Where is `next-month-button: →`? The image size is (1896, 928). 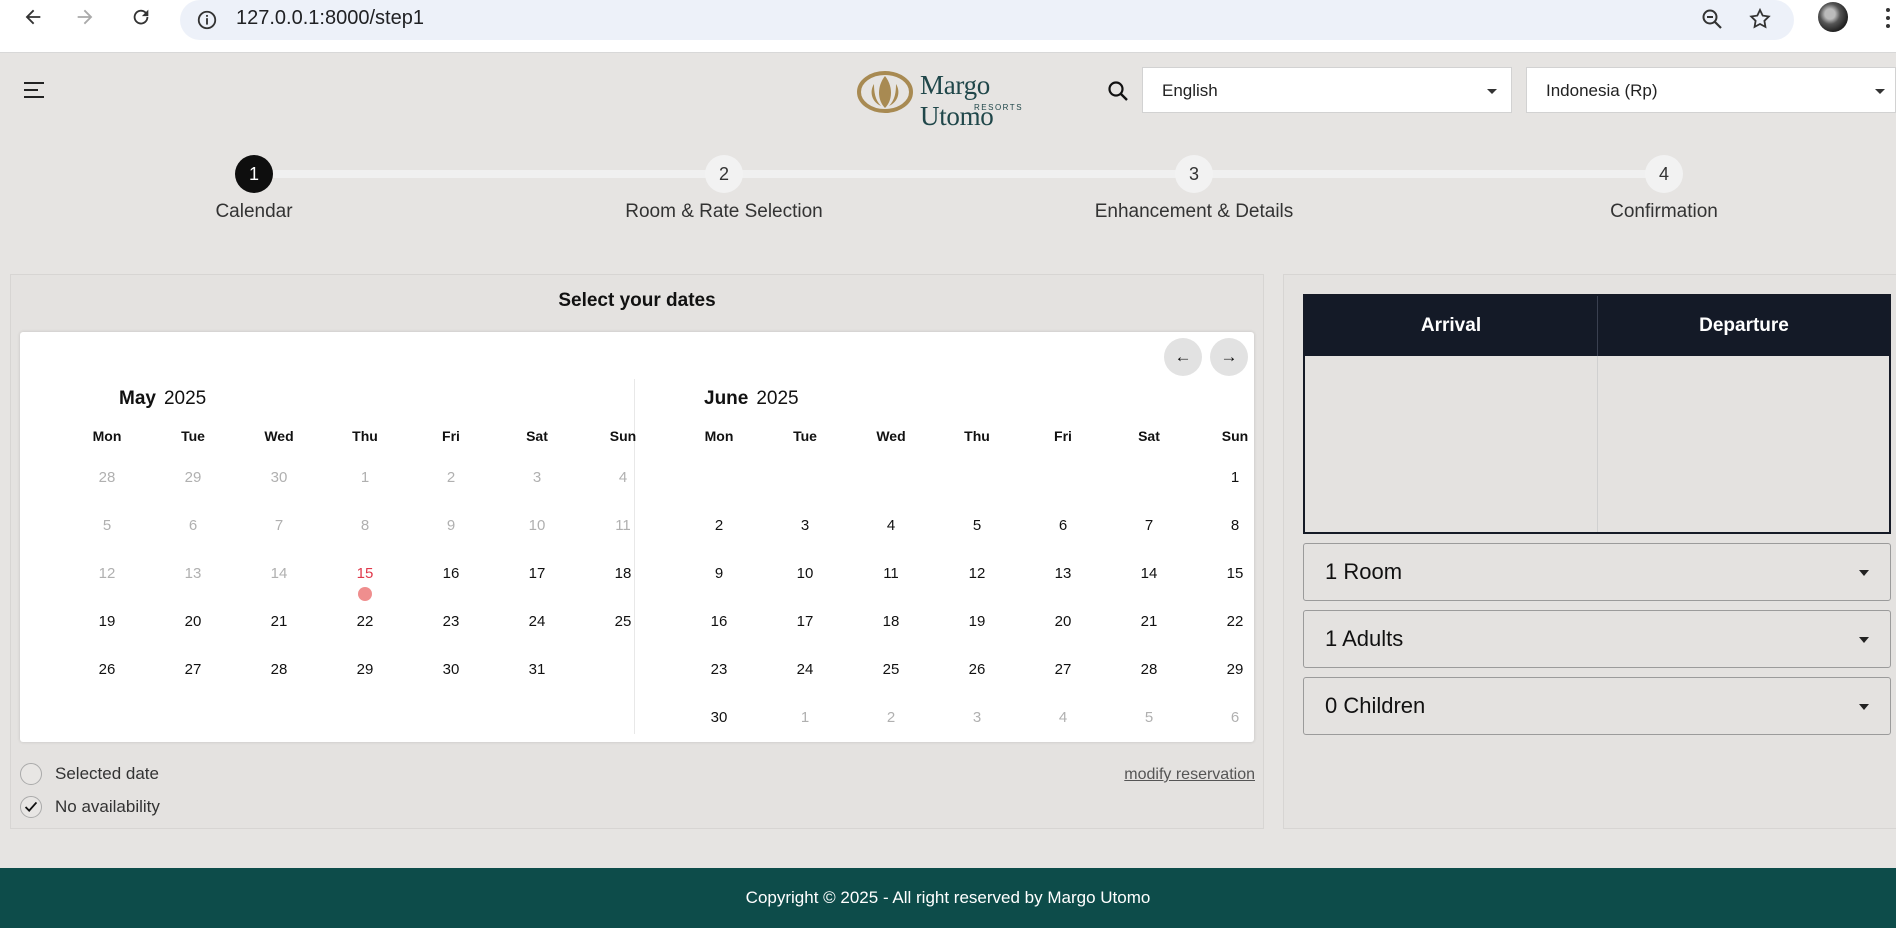 next-month-button: → is located at coordinates (1229, 357).